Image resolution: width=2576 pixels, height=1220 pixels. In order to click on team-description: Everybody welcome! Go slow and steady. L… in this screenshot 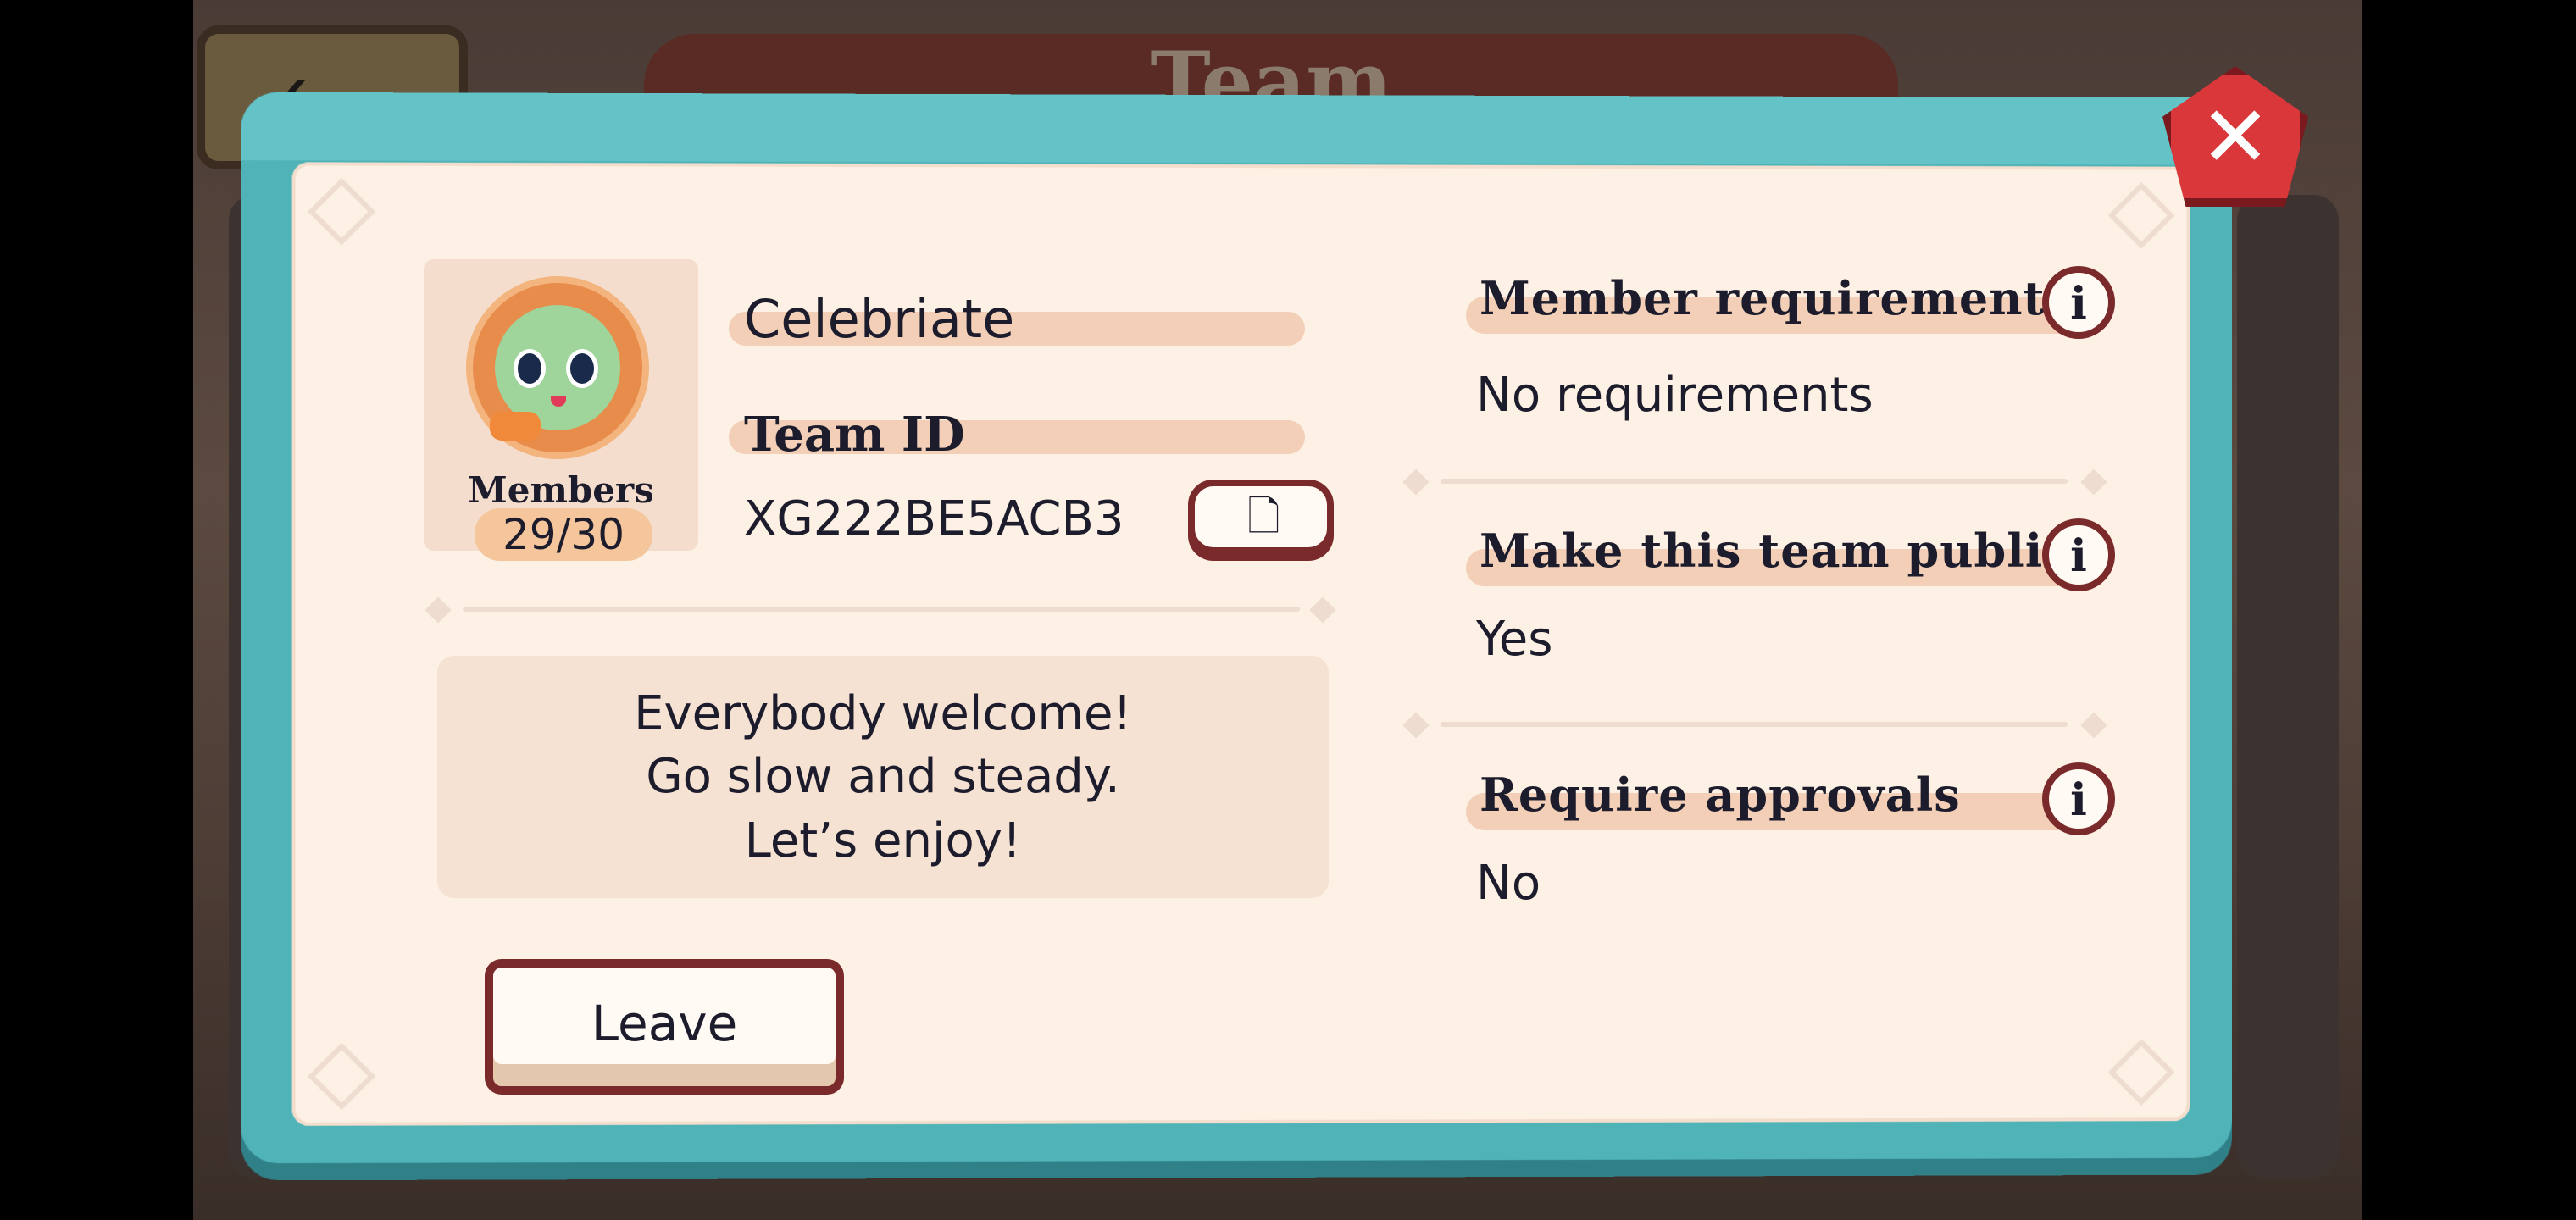, I will do `click(883, 777)`.